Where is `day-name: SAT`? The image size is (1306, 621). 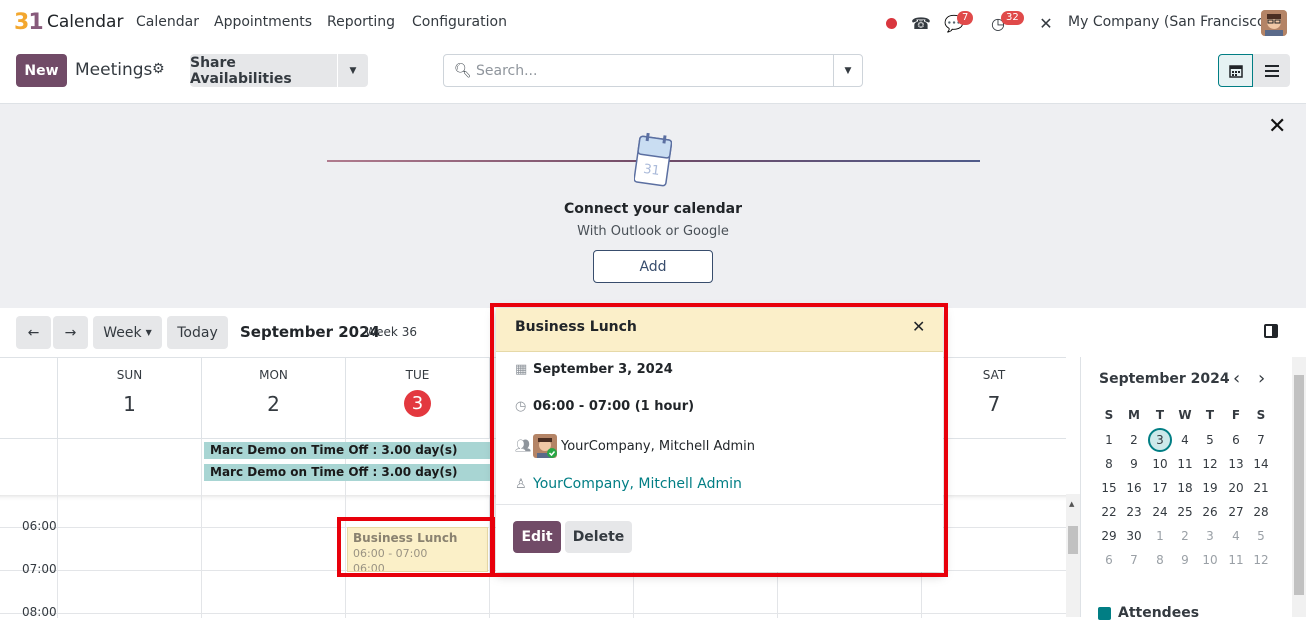
day-name: SAT is located at coordinates (994, 375).